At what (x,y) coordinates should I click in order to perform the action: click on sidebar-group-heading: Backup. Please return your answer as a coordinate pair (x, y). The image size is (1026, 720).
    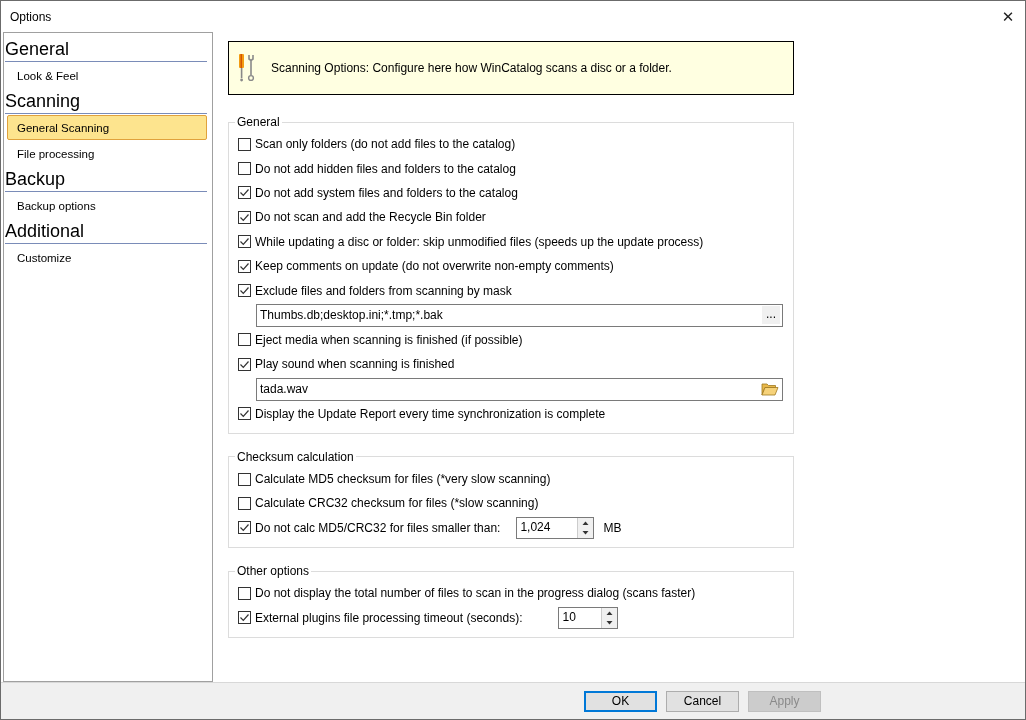
    Looking at the image, I should click on (106, 179).